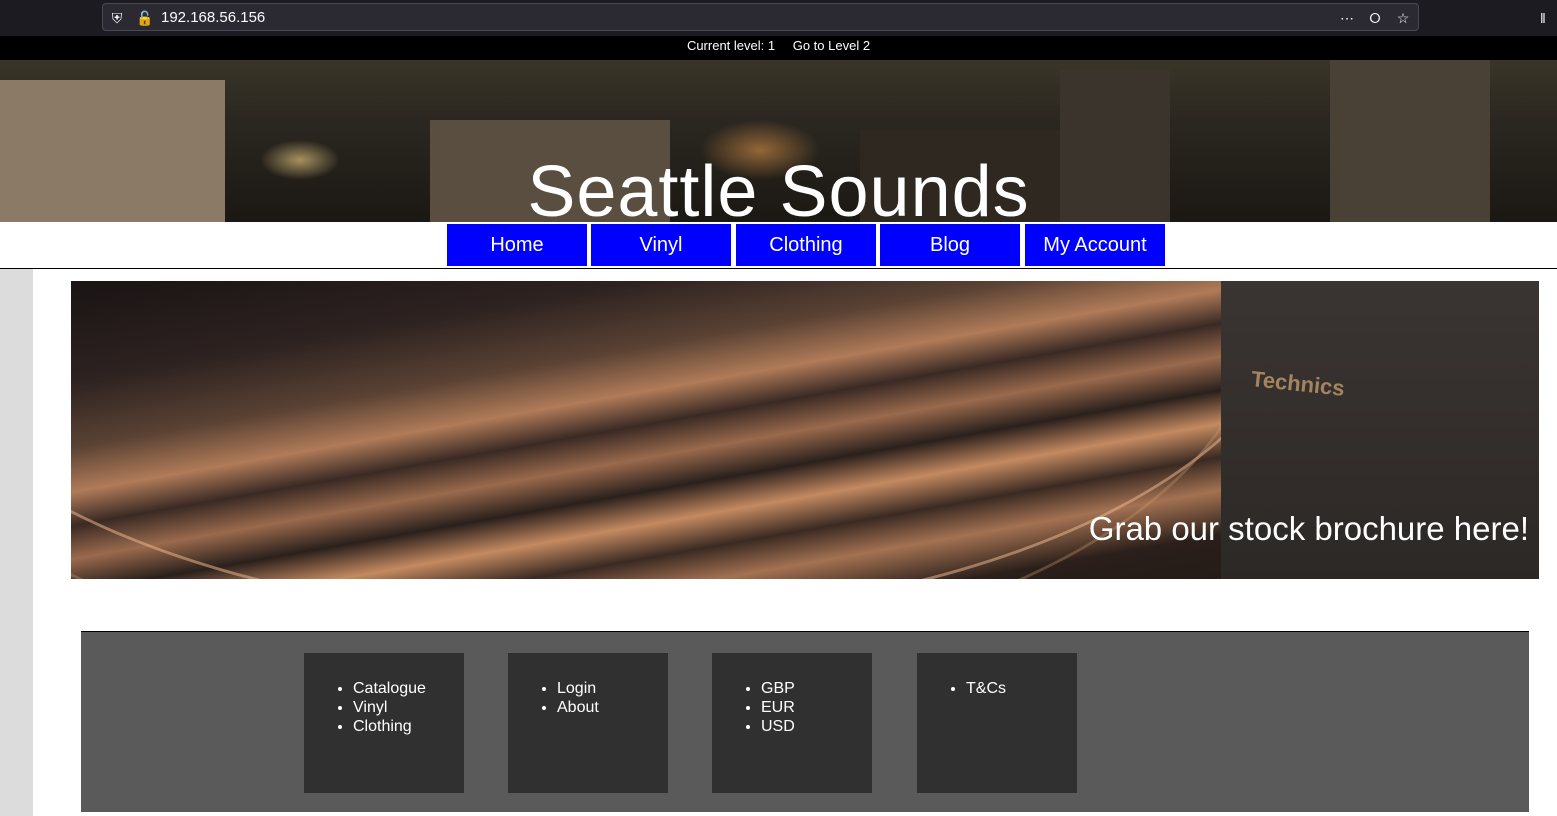  What do you see at coordinates (997, 723) in the screenshot?
I see `footer-column-legal: T&Cs` at bounding box center [997, 723].